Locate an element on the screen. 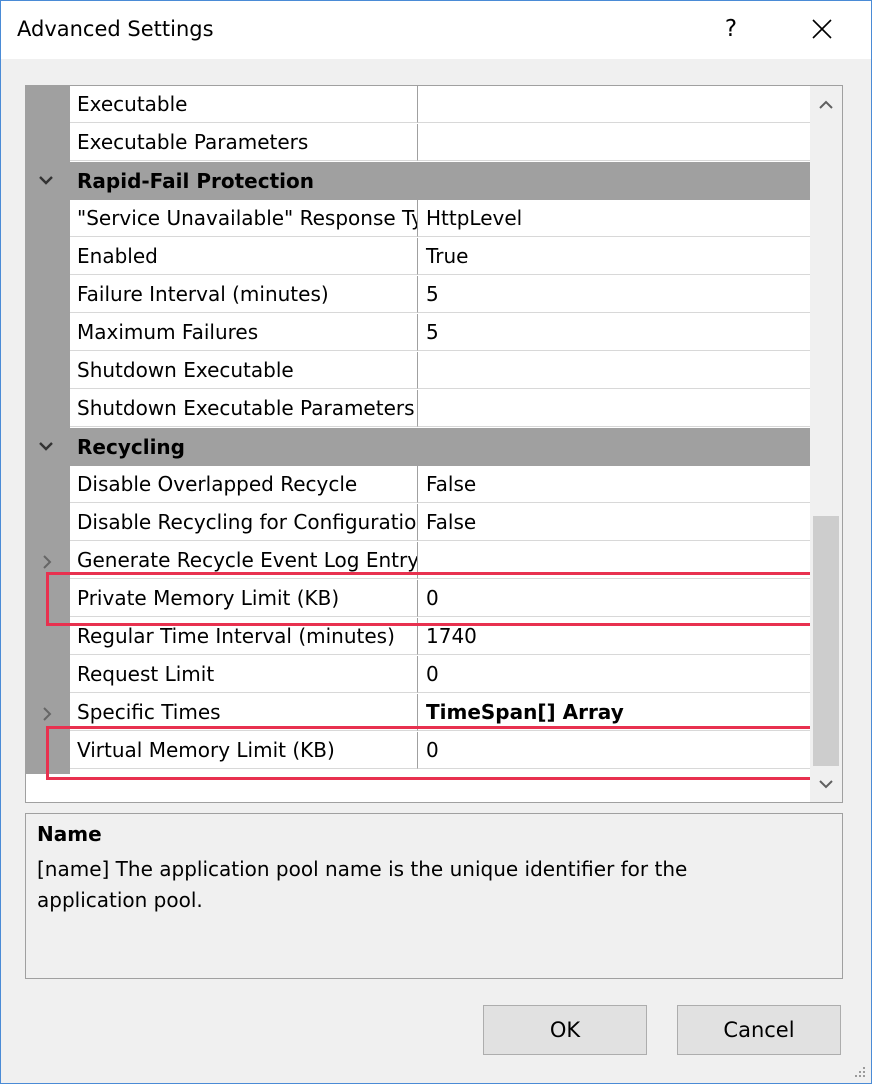  property-row: Shutdown Executable is located at coordinates (418, 371).